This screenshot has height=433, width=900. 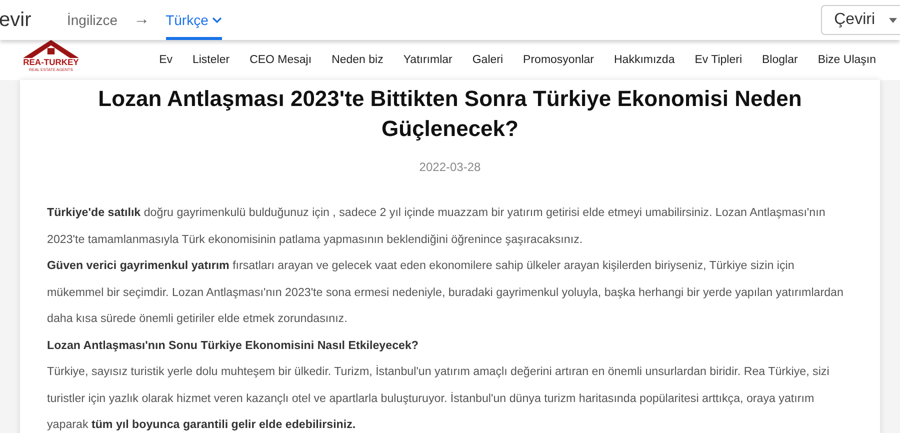 I want to click on nav-link: Yatırımlar, so click(x=427, y=60).